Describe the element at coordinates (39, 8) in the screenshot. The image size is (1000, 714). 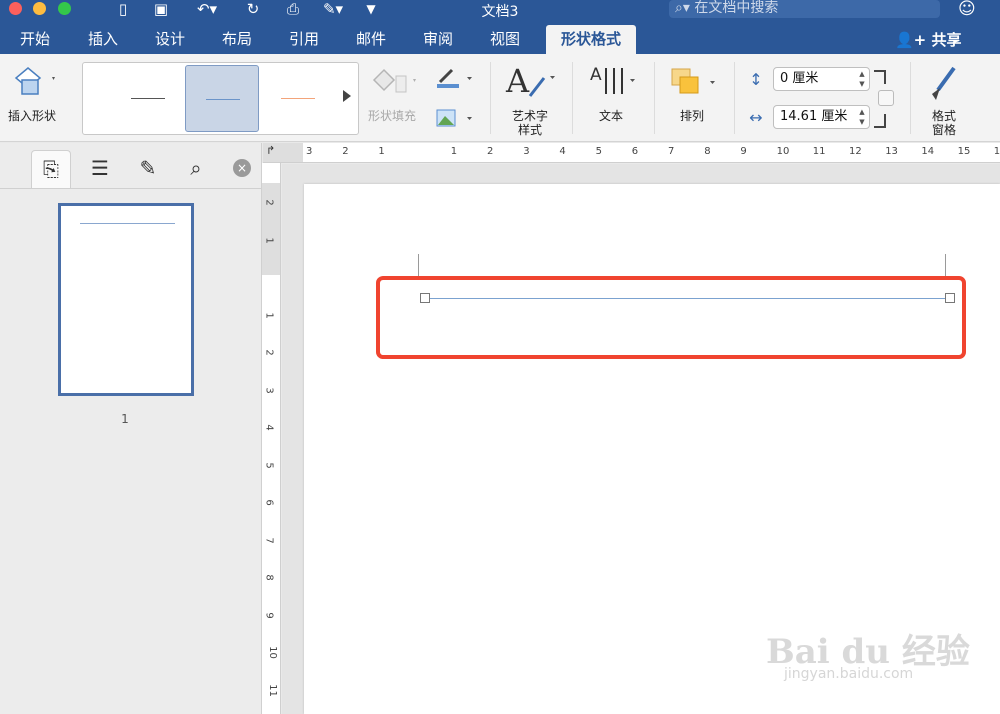
I see `minimize-window-button` at that location.